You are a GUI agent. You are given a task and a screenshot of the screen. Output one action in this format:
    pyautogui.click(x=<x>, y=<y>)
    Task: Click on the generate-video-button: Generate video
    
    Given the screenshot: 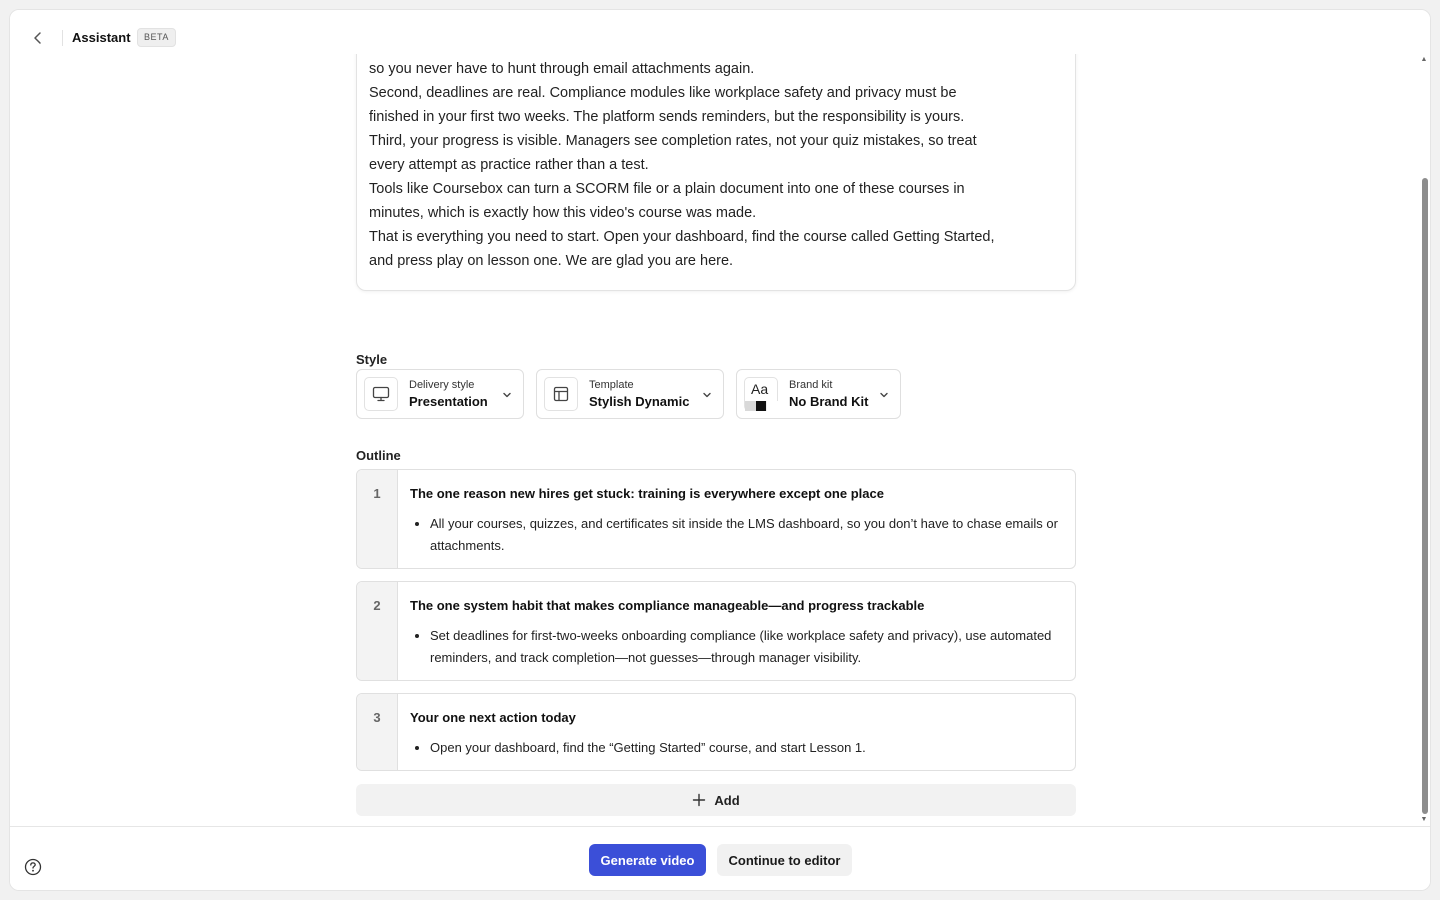 What is the action you would take?
    pyautogui.click(x=647, y=860)
    